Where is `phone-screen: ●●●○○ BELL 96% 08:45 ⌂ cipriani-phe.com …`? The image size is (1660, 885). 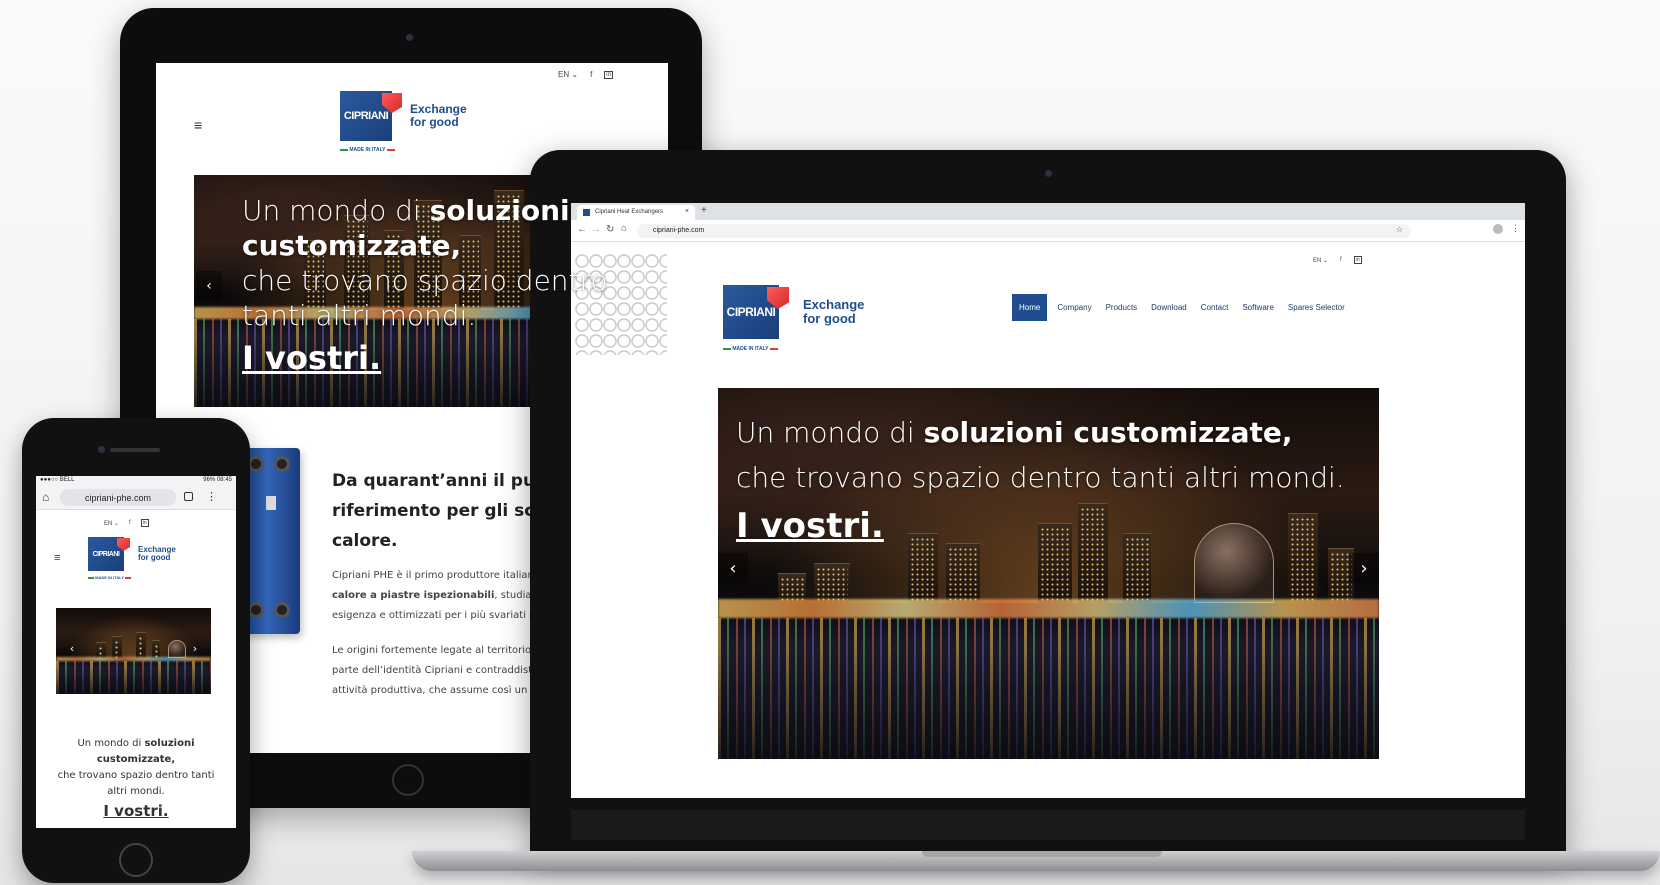
phone-screen: ●●●○○ BELL 96% 08:45 ⌂ cipriani-phe.com … is located at coordinates (136, 652).